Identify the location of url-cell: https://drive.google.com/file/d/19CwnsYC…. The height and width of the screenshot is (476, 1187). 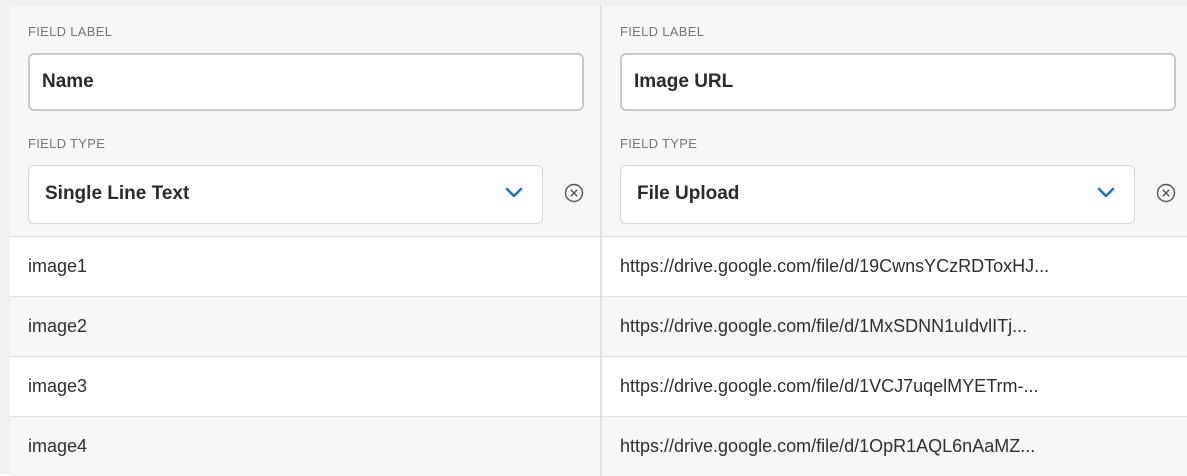
(894, 266).